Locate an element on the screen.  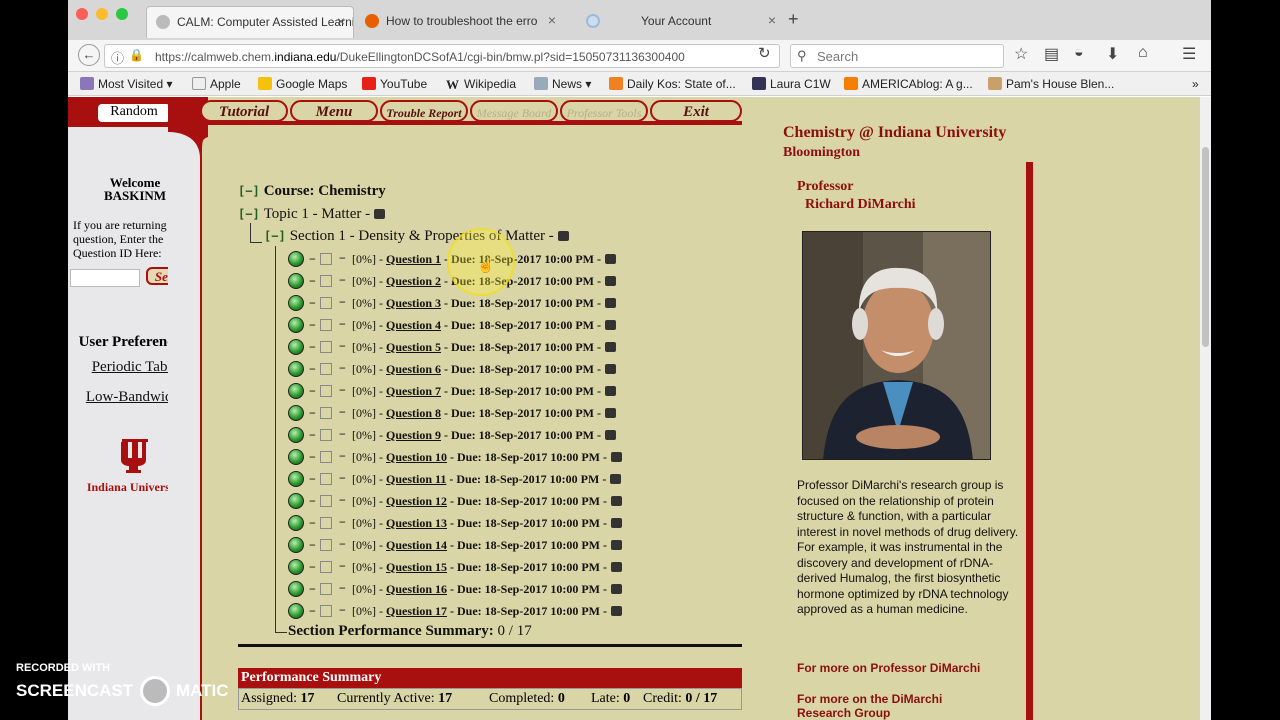
message-board-button: Message Board is located at coordinates (514, 111).